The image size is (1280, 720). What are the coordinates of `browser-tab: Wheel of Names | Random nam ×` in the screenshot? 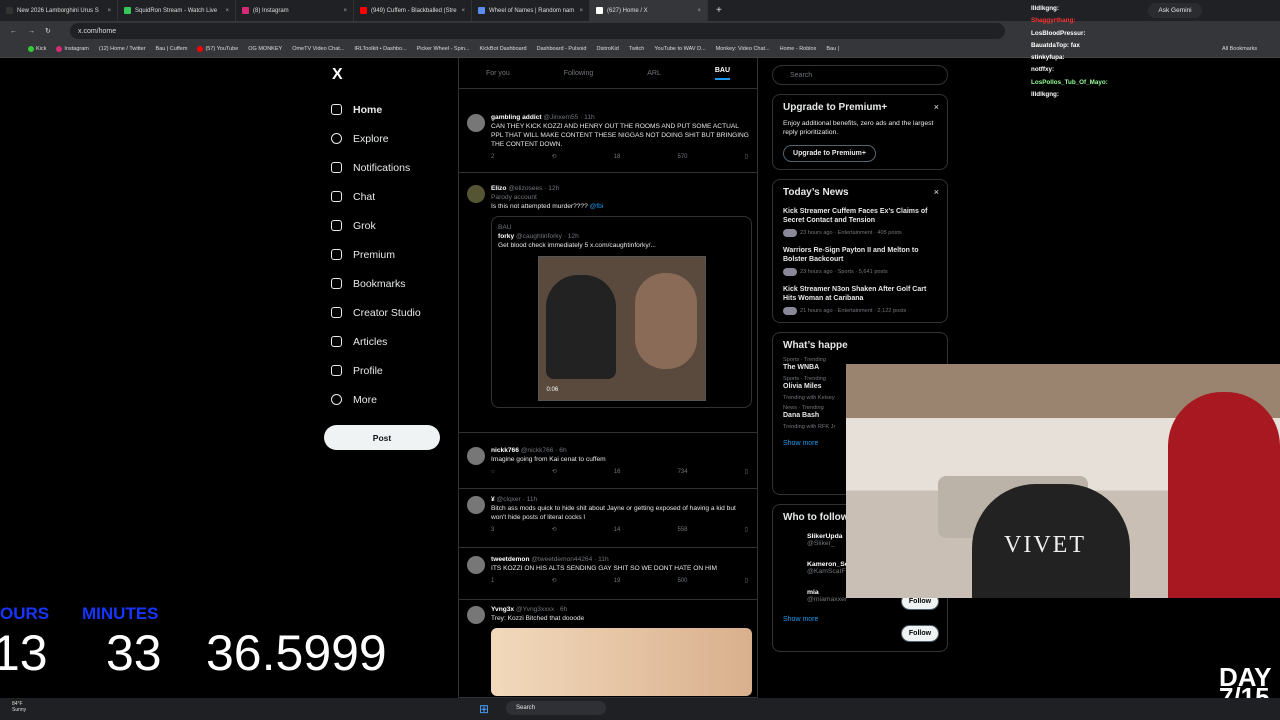 It's located at (531, 10).